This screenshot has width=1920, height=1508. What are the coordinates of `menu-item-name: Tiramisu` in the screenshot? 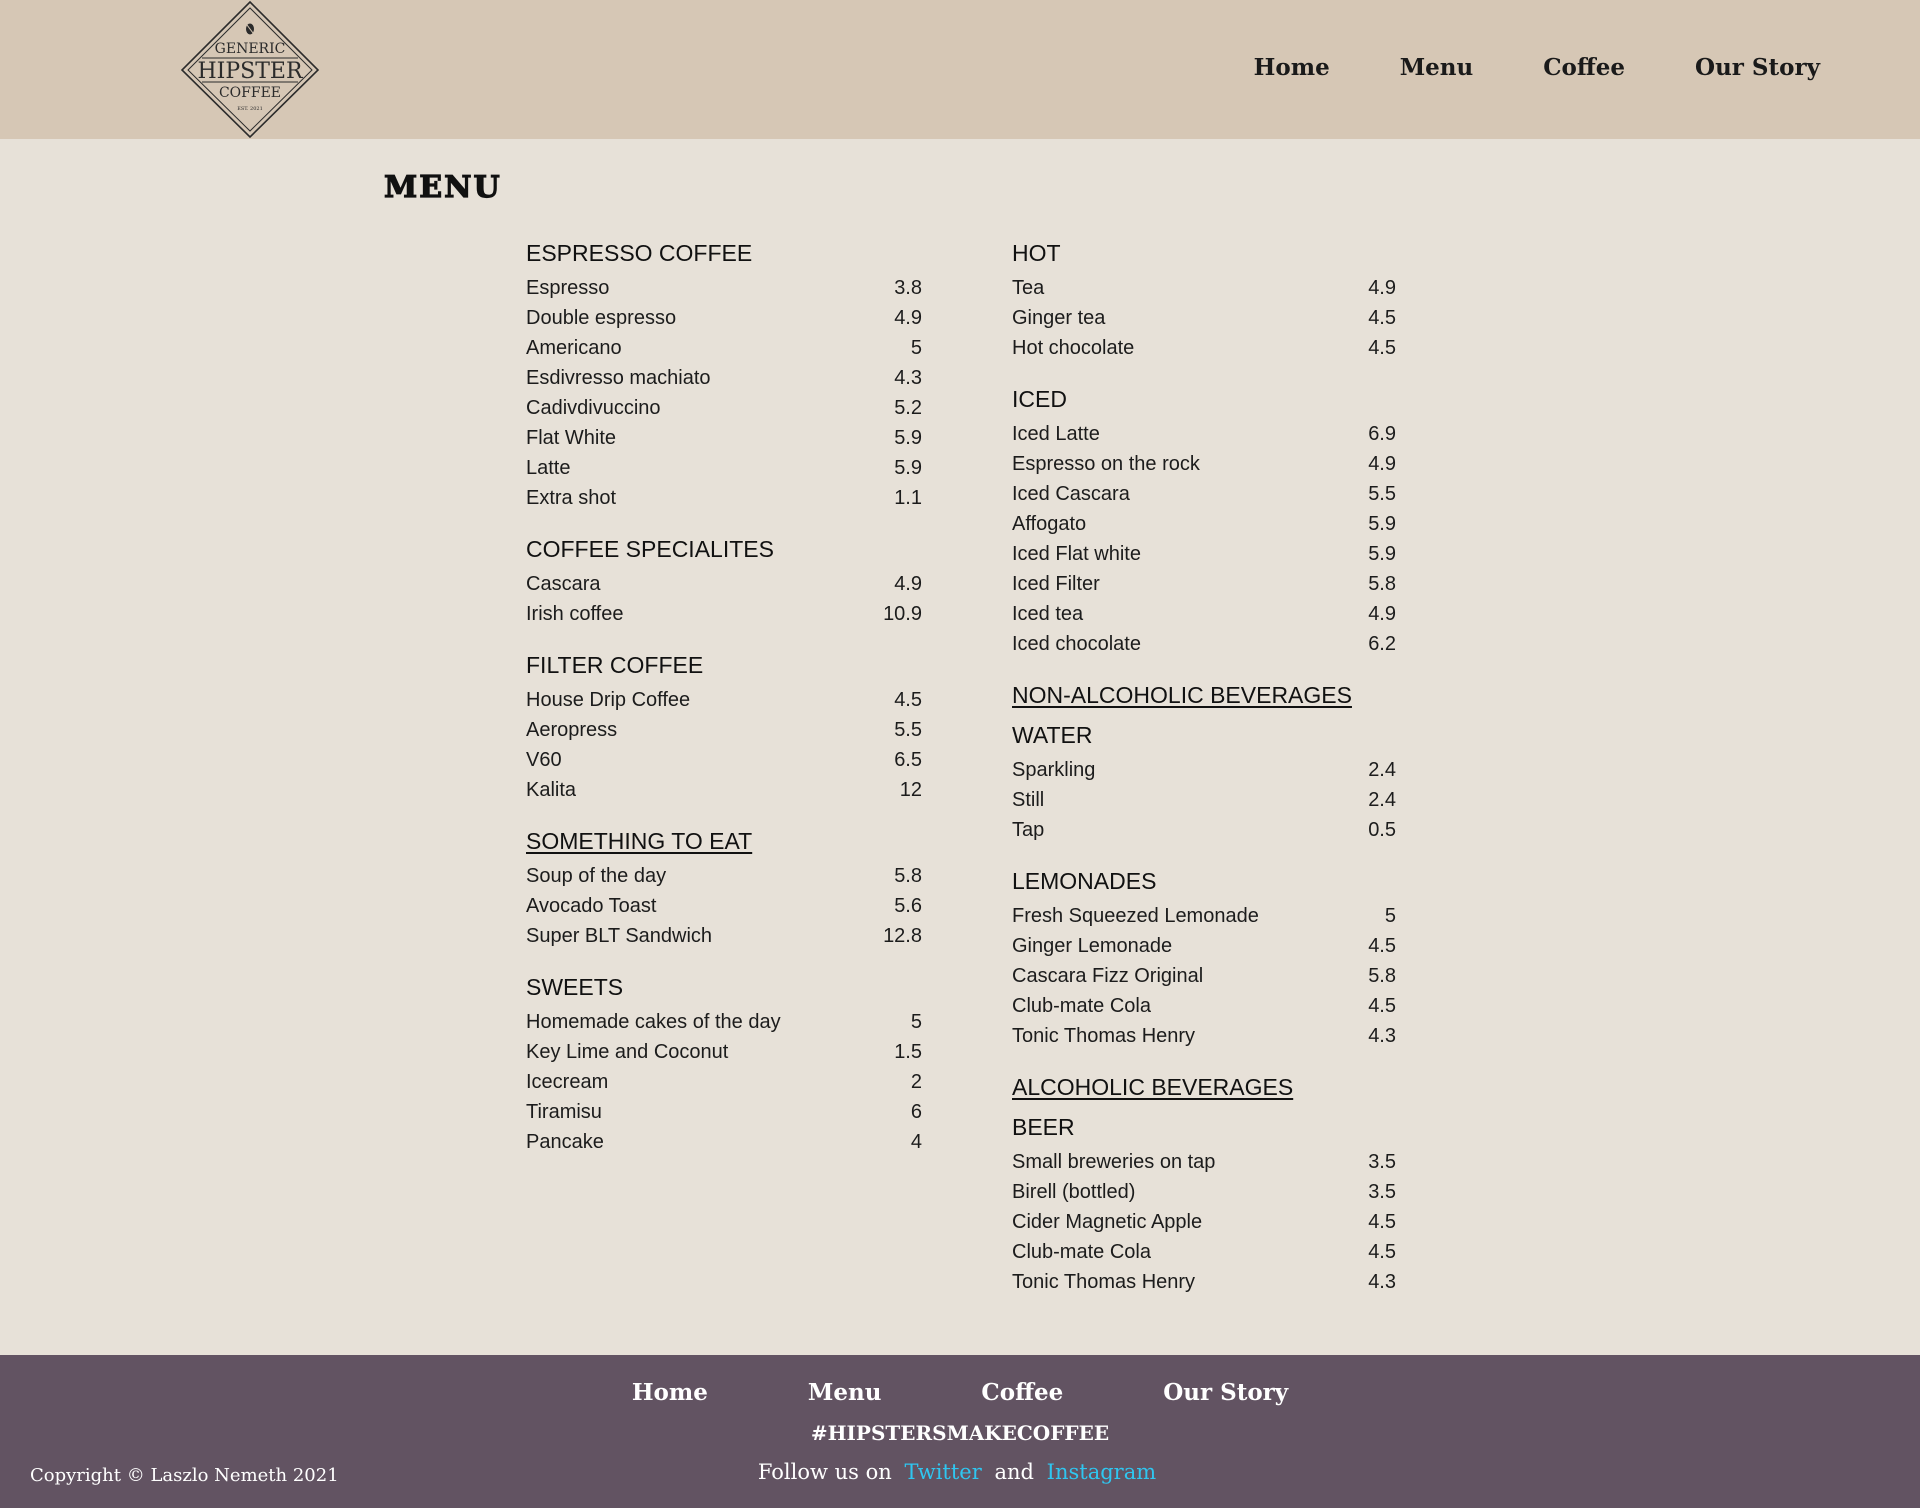 It's located at (564, 1112).